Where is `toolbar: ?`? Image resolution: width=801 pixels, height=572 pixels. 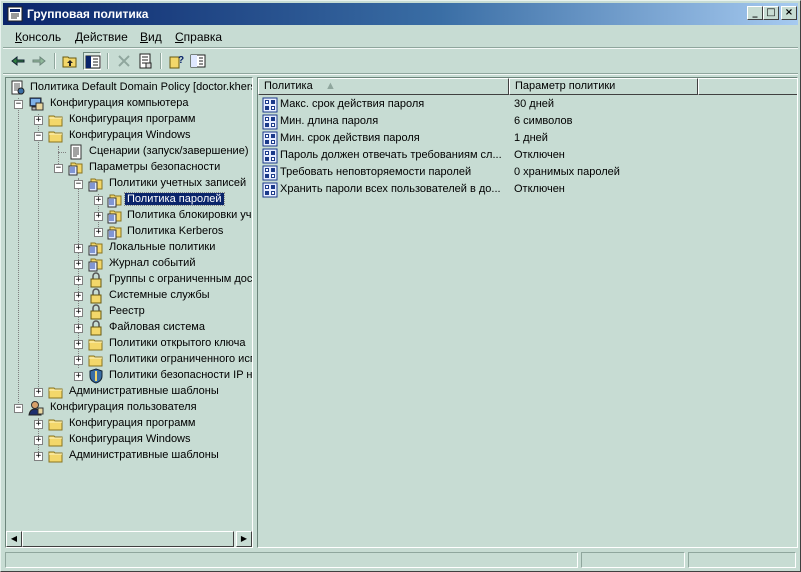
toolbar: ? is located at coordinates (400, 61).